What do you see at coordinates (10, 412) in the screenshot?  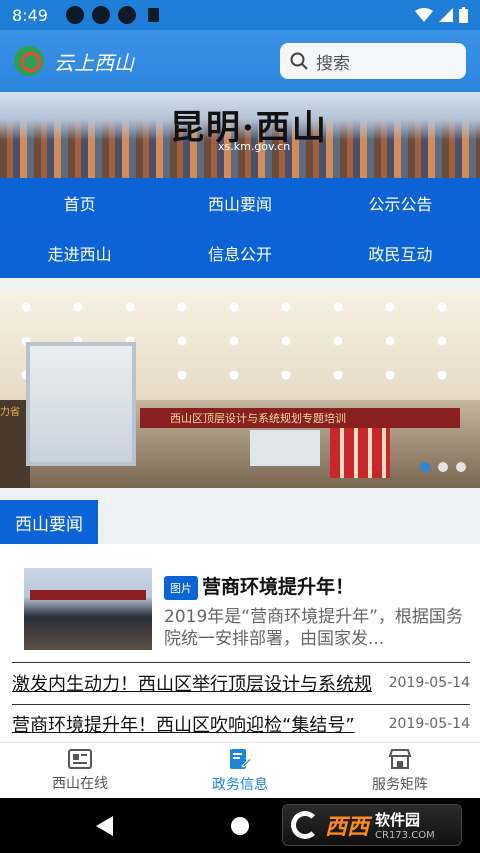 I see `carousel-wall-text: 力省` at bounding box center [10, 412].